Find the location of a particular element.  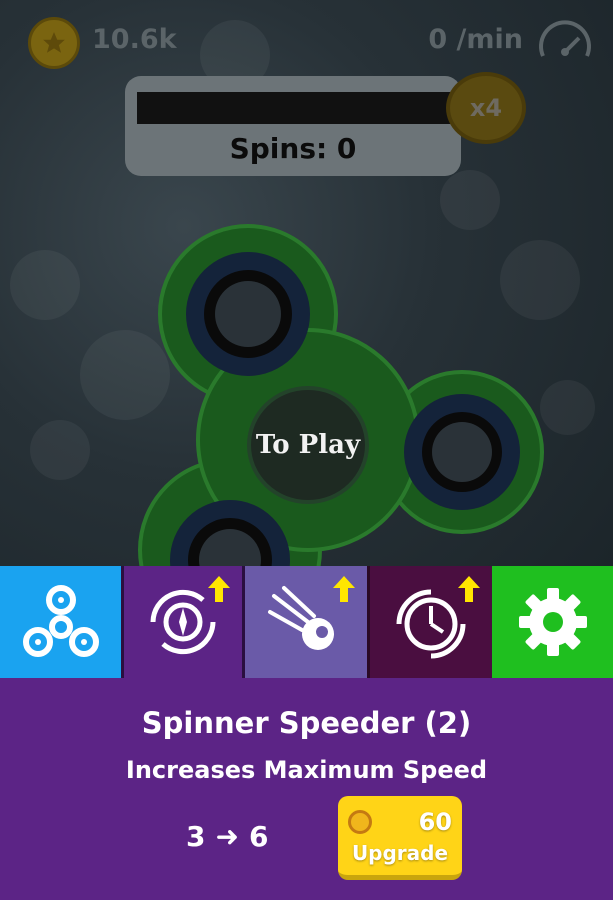

spin-rate: 0 /min is located at coordinates (475, 39).